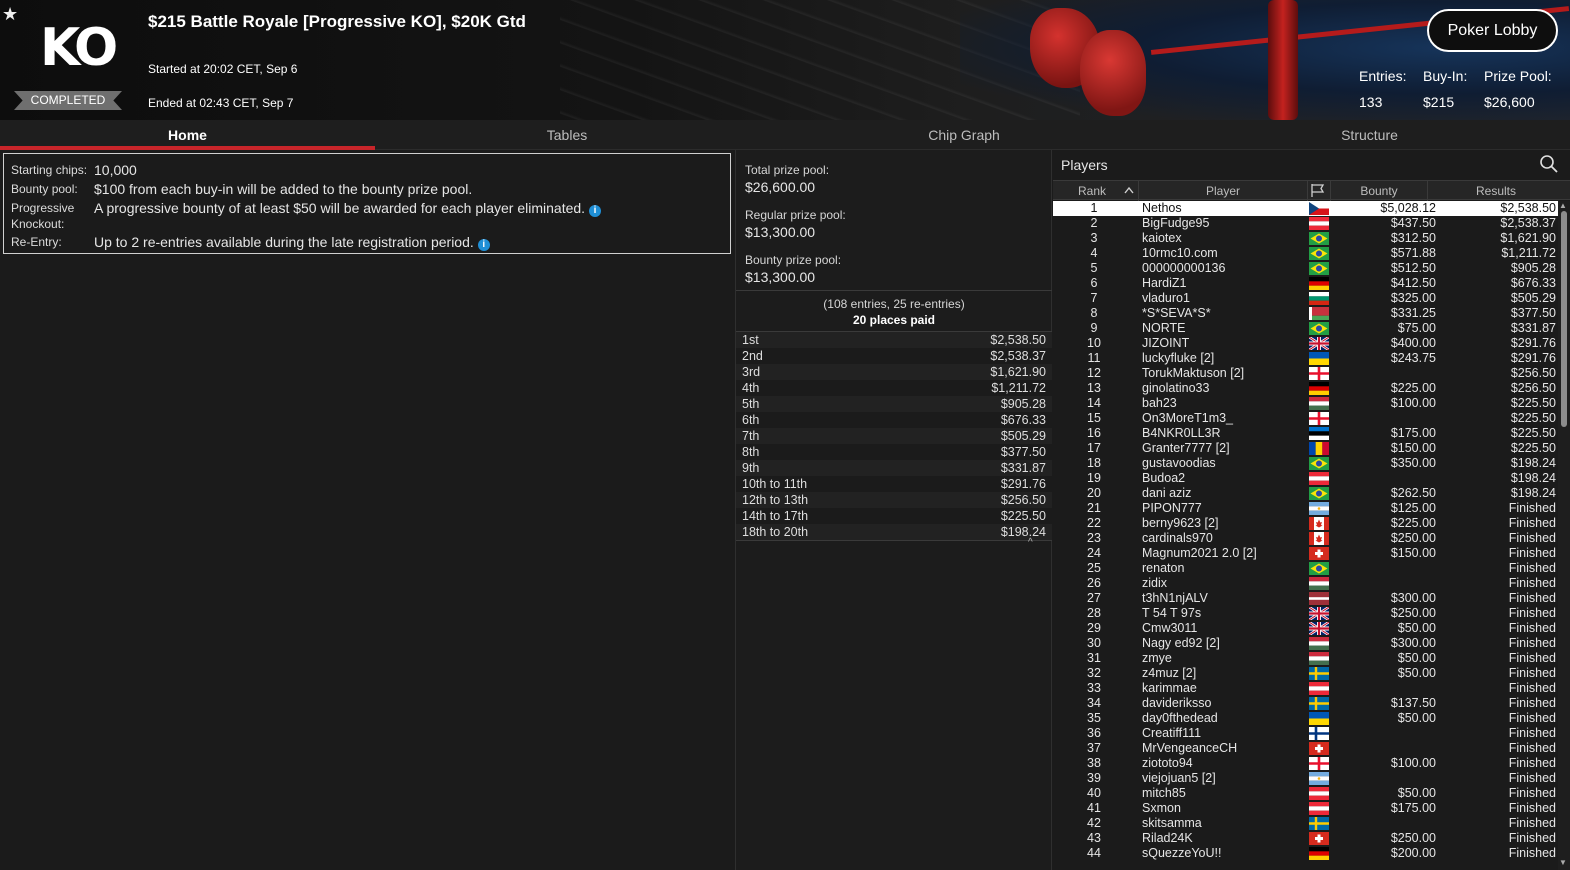 This screenshot has width=1570, height=870. I want to click on table-row: 9 NORTE $75.00 $331.87, so click(1305, 328).